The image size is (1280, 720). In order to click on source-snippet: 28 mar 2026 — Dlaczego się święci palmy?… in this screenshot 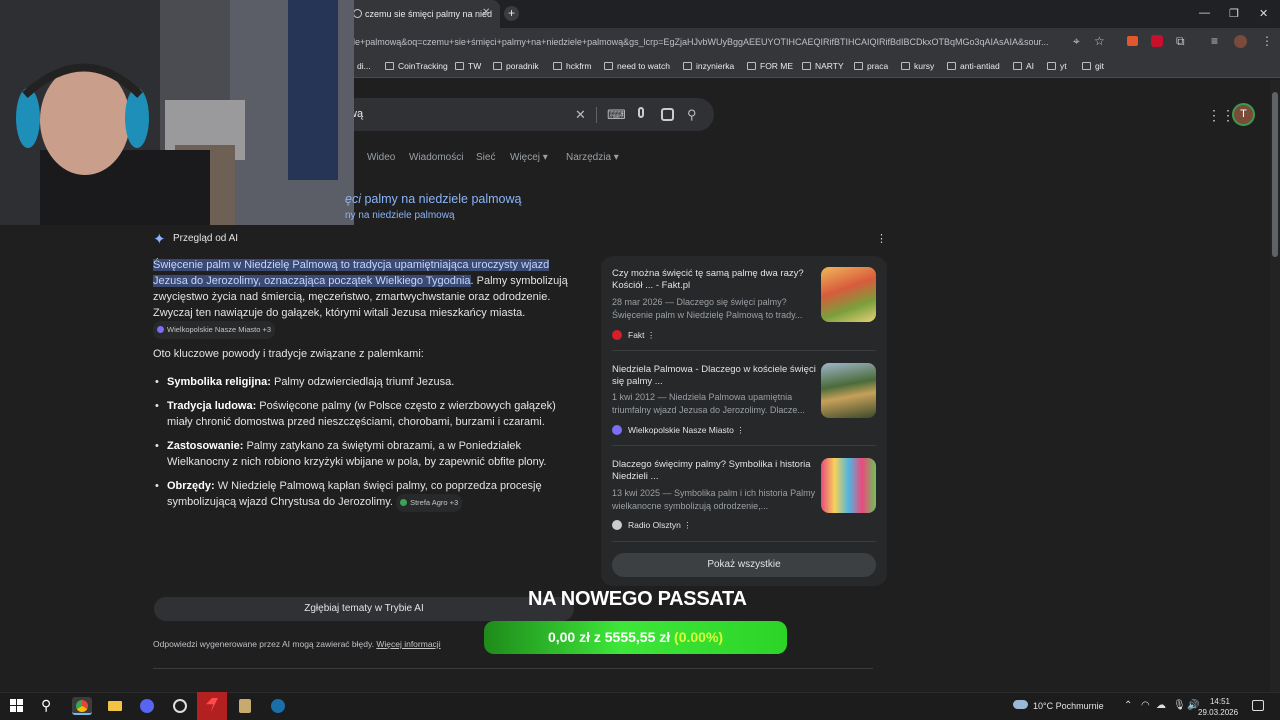, I will do `click(707, 308)`.